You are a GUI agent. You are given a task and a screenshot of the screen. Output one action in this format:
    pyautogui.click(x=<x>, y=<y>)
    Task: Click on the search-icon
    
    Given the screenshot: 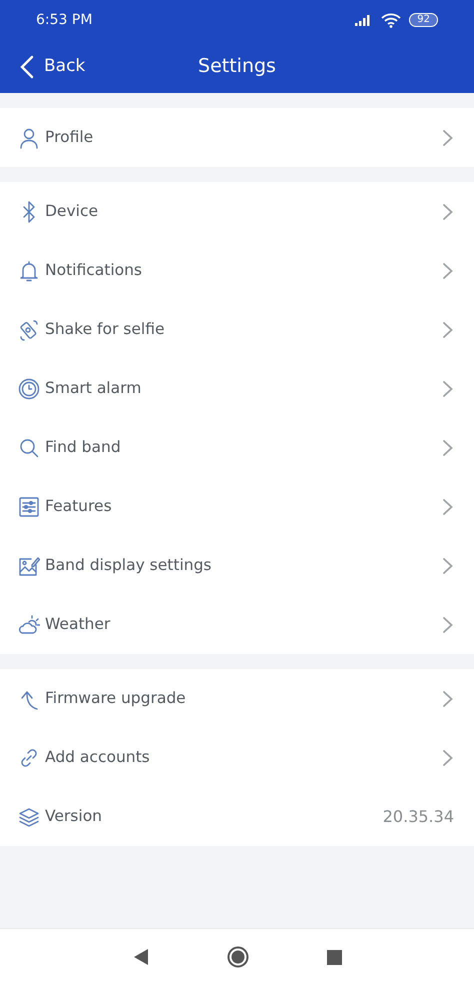 What is the action you would take?
    pyautogui.click(x=29, y=447)
    